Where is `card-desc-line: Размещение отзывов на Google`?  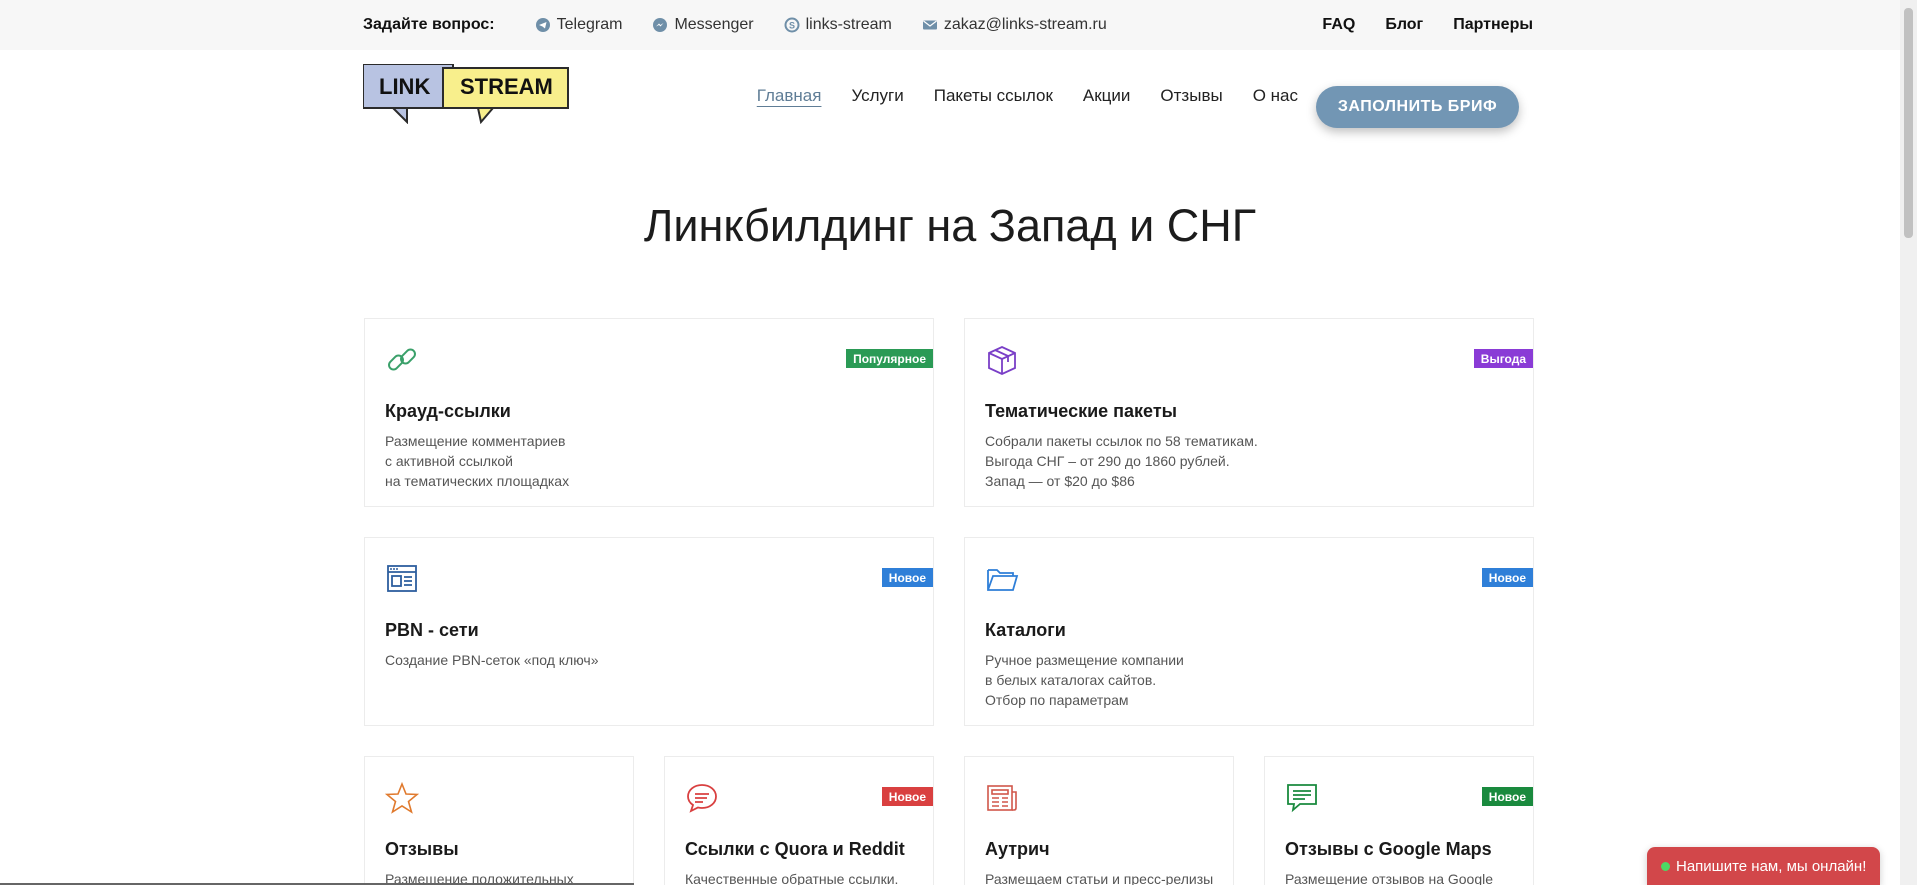 card-desc-line: Размещение отзывов на Google is located at coordinates (1389, 878).